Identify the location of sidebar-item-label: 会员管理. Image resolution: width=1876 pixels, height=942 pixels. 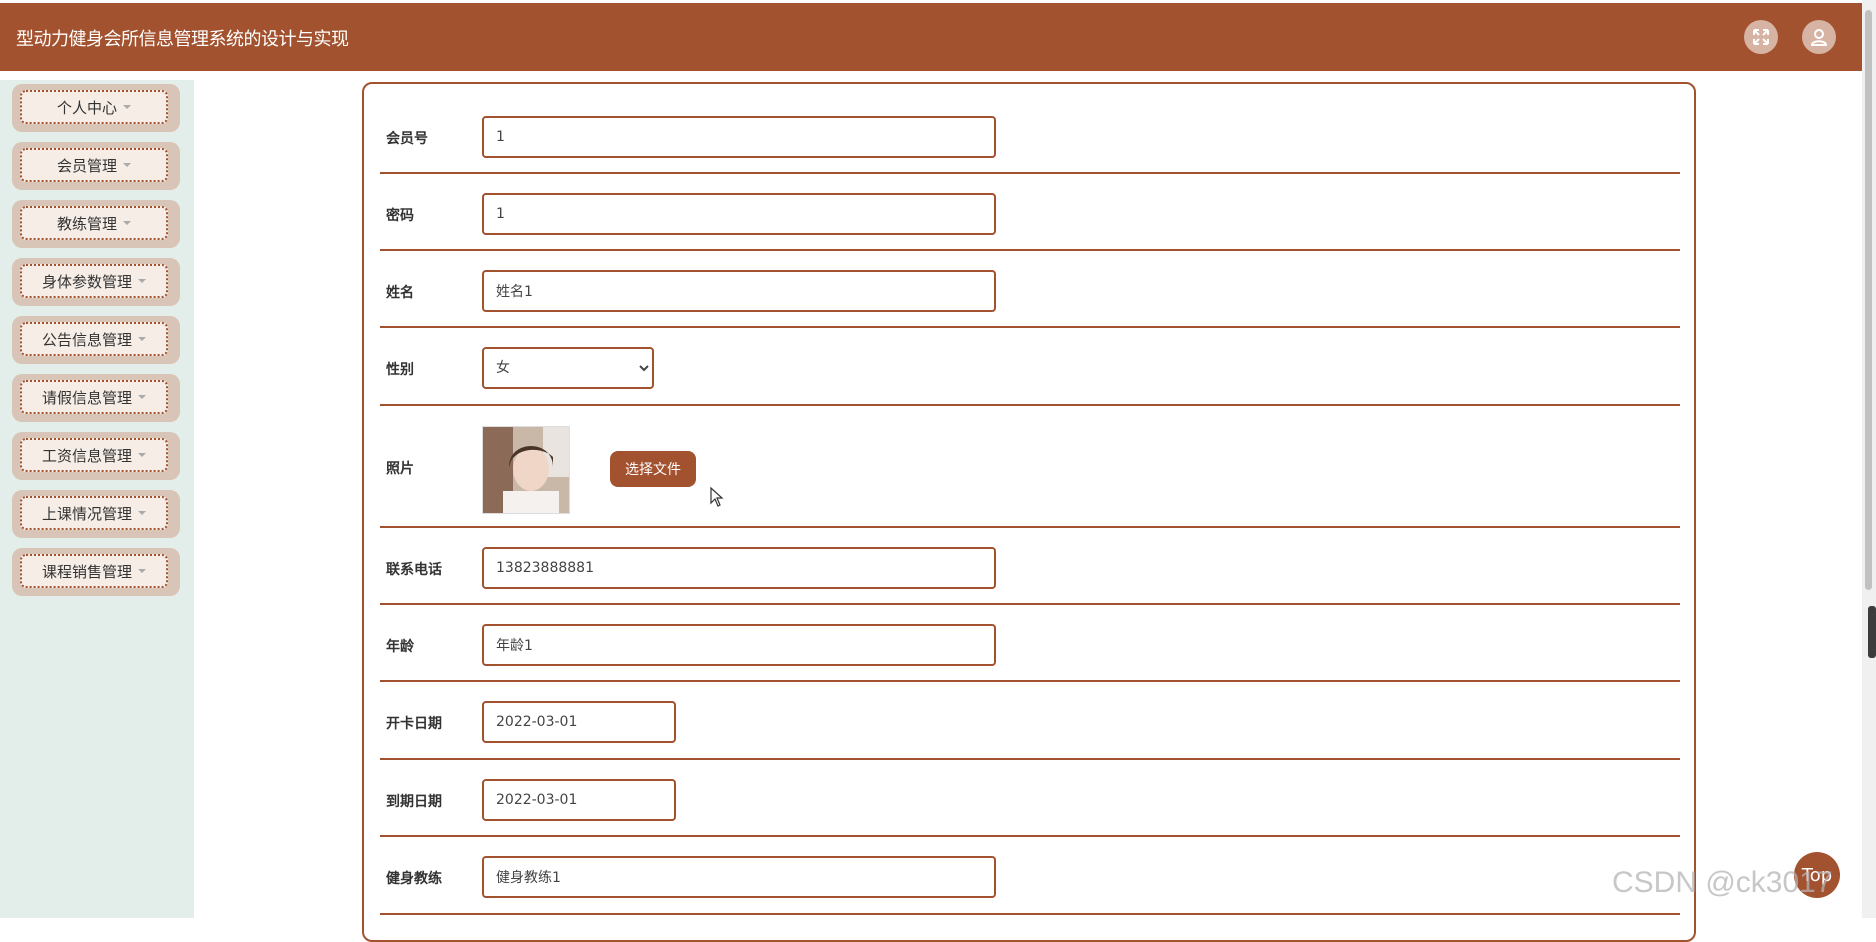
(86, 165).